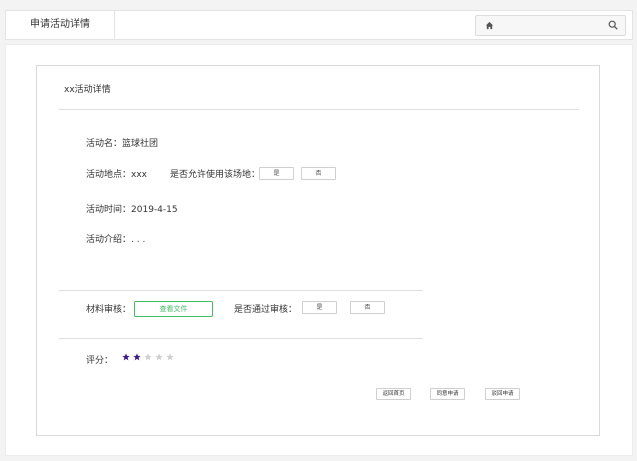 The height and width of the screenshot is (461, 637). I want to click on activity-name-value: 篮球社团, so click(140, 144).